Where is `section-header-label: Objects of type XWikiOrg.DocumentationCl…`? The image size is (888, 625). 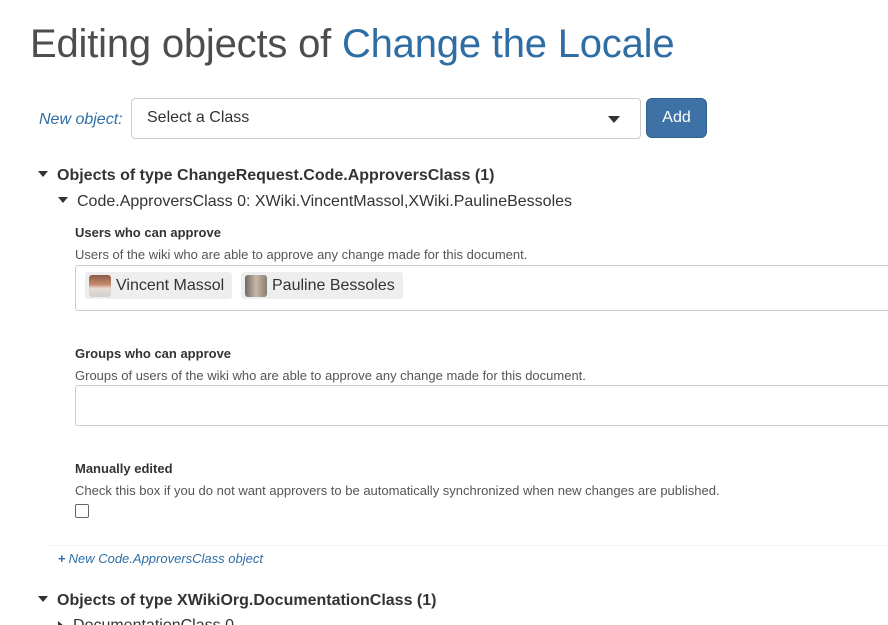 section-header-label: Objects of type XWikiOrg.DocumentationCl… is located at coordinates (247, 600).